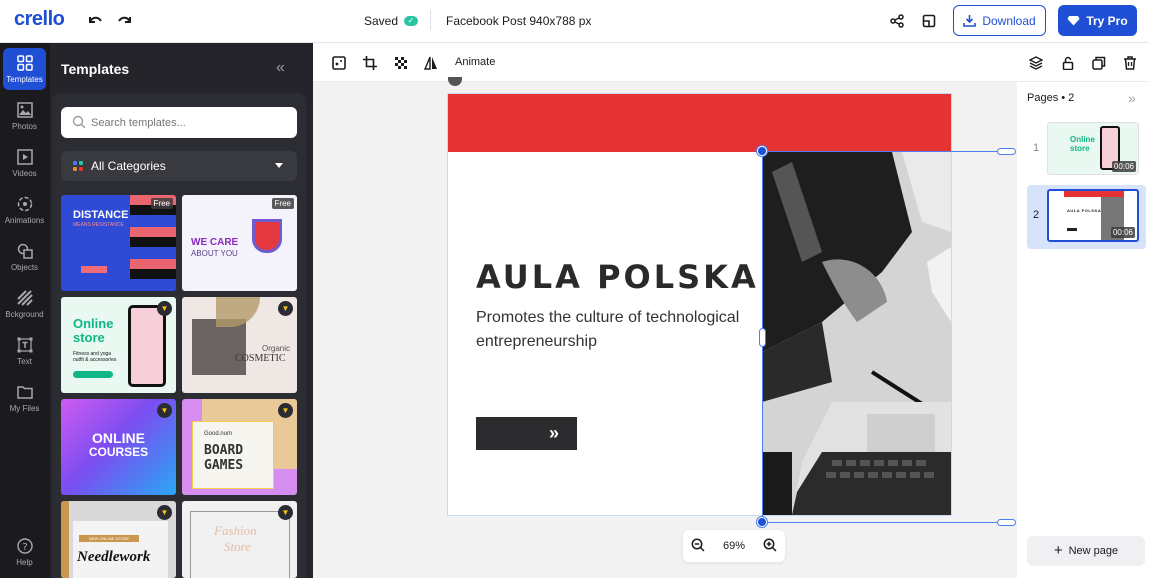 The width and height of the screenshot is (1149, 578). I want to click on zoom-level: 69%, so click(734, 546).